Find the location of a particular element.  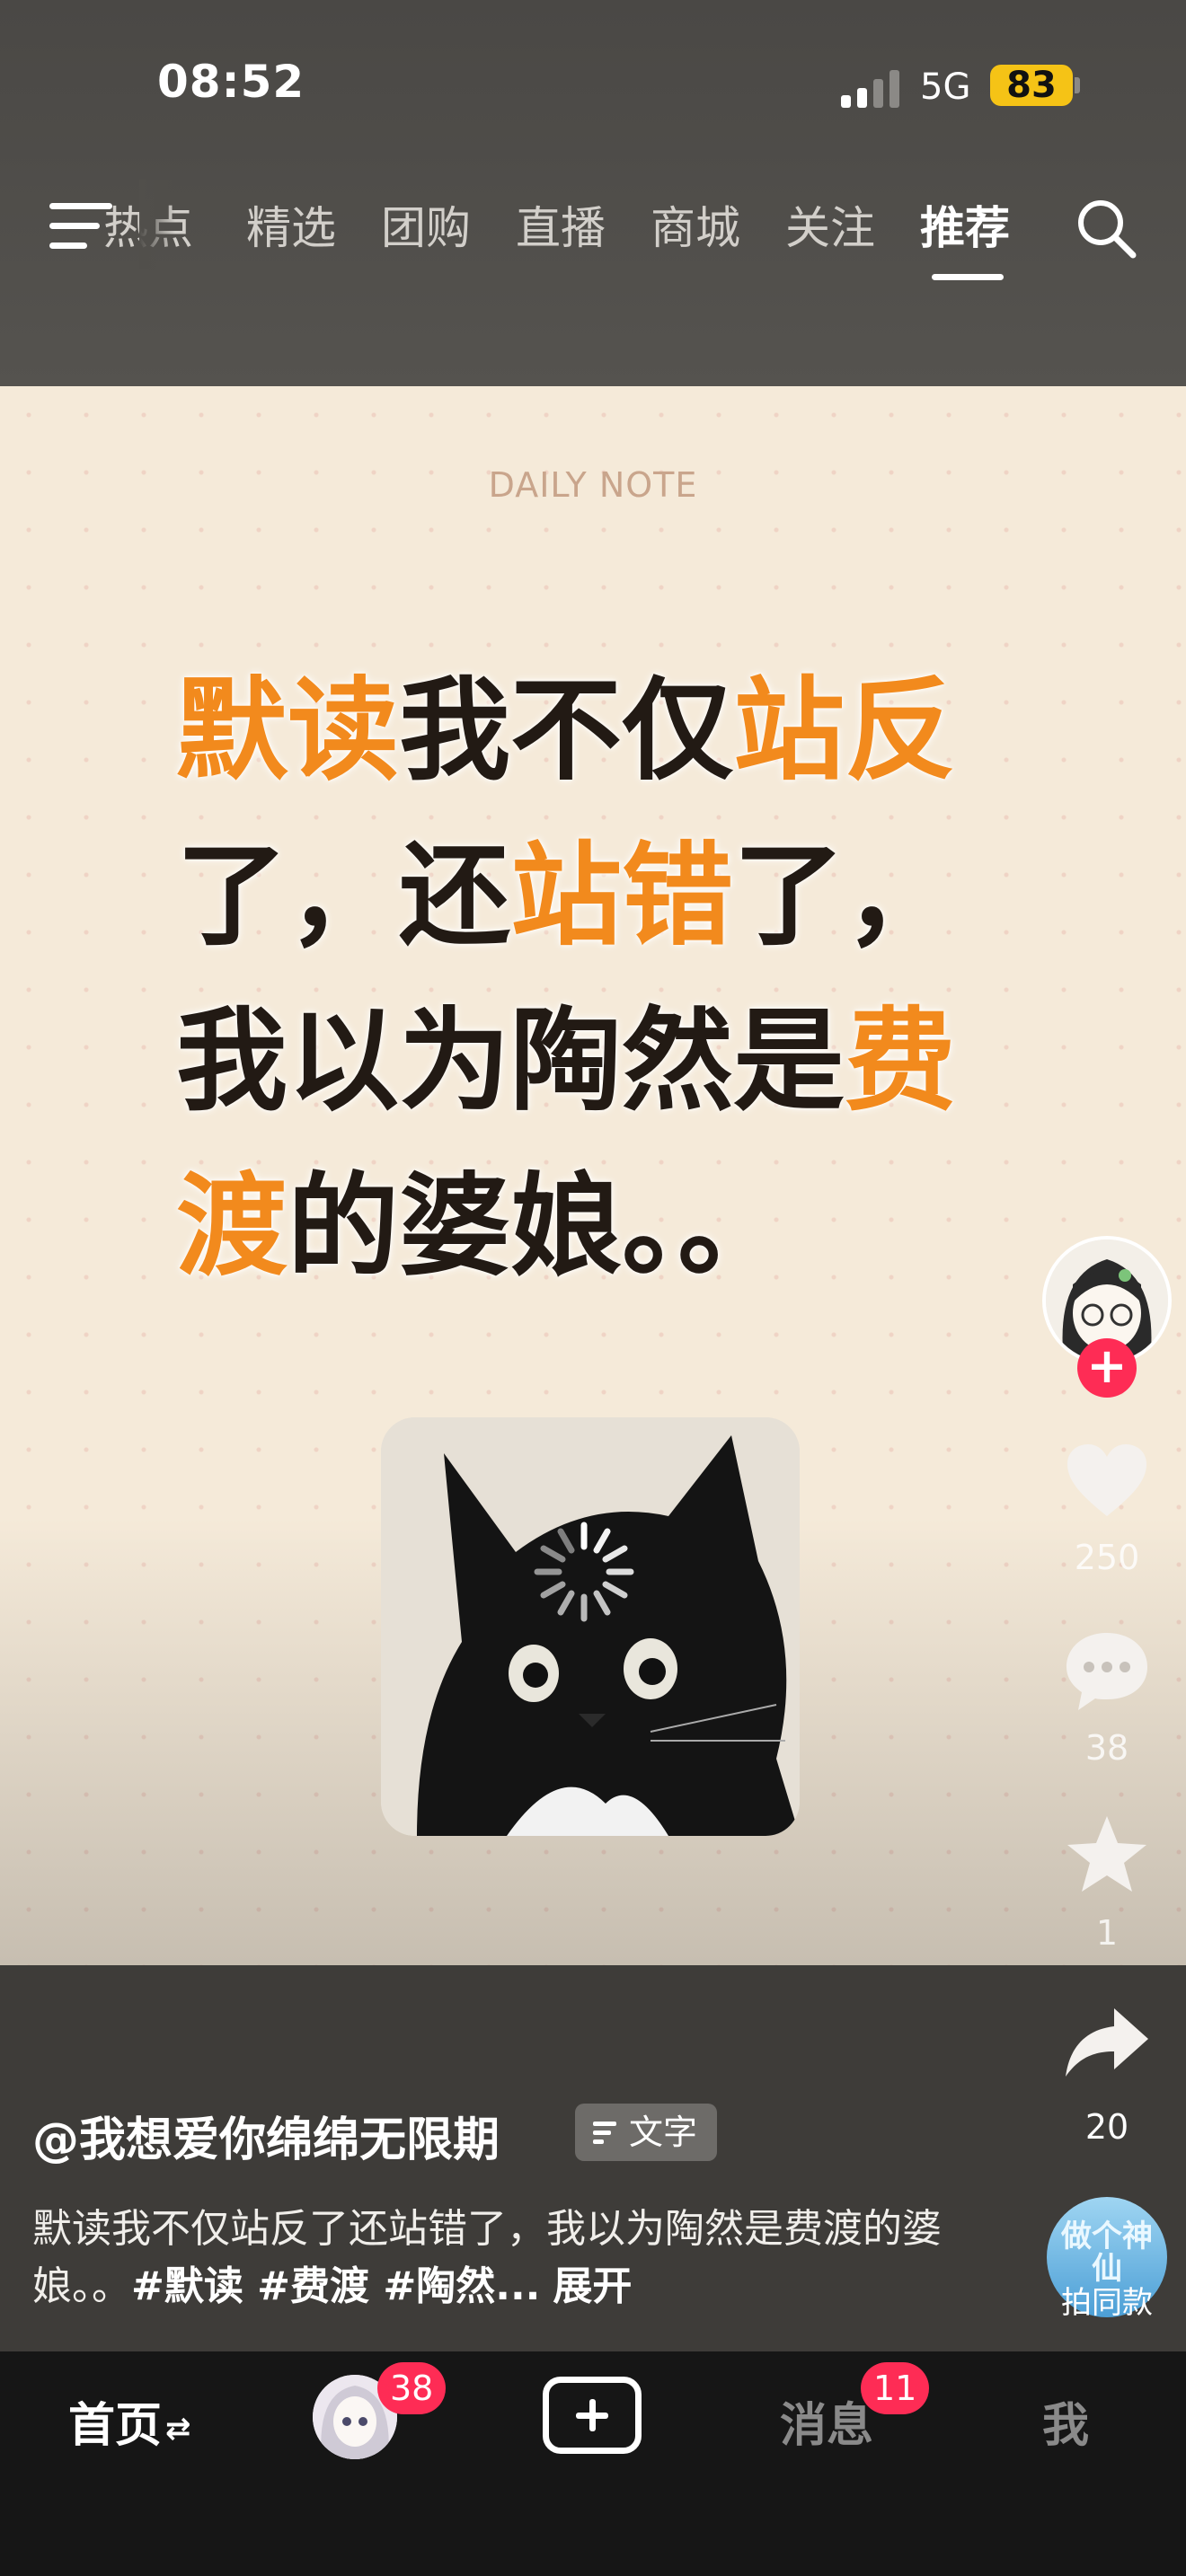

headline-part: 默读 is located at coordinates (288, 731).